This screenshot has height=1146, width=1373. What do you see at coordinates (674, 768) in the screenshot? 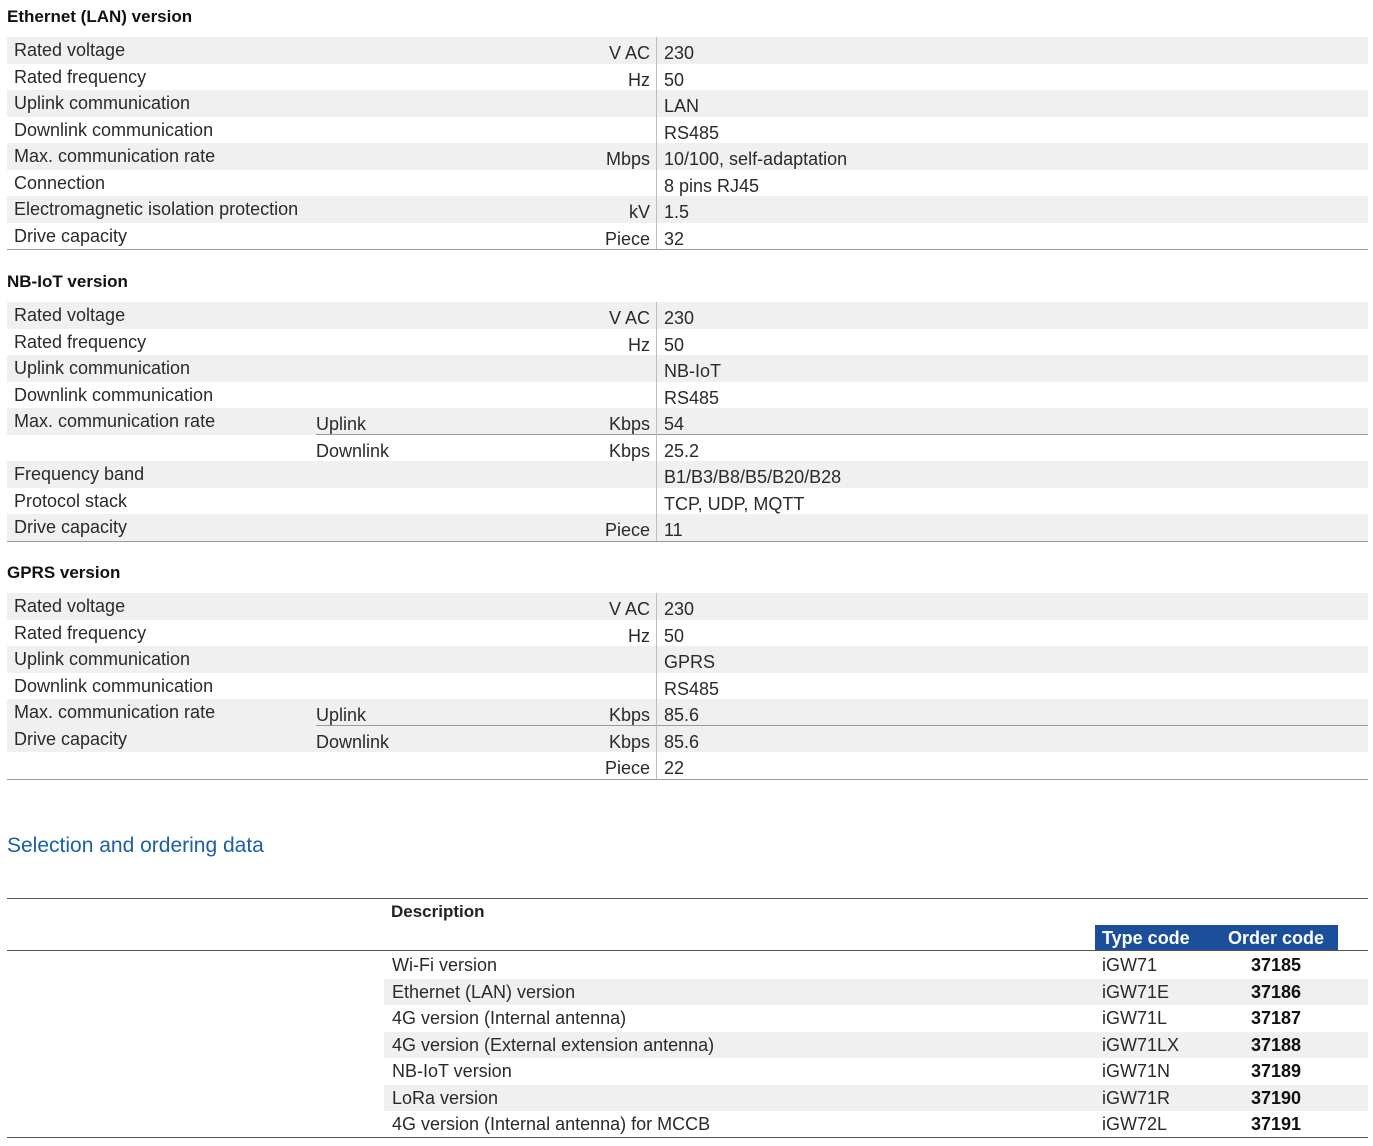
I see `value-cell: 22` at bounding box center [674, 768].